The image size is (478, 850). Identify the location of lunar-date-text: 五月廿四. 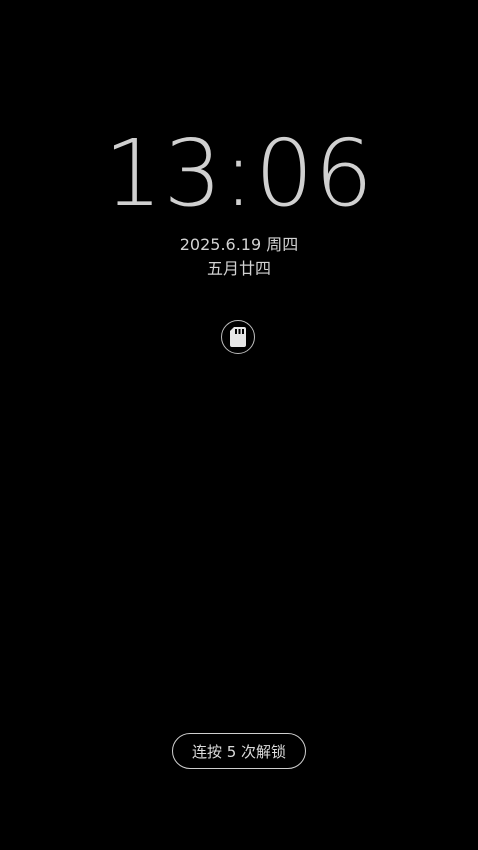
(238, 268).